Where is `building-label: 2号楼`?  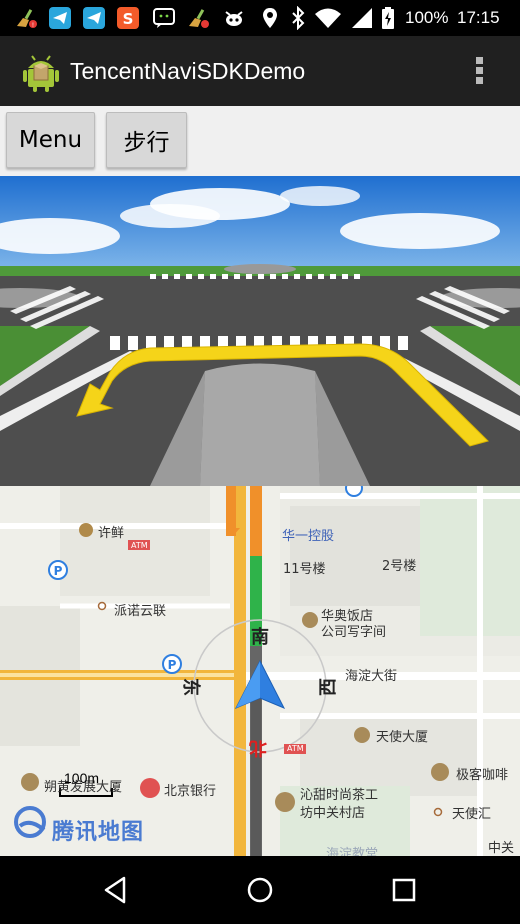
building-label: 2号楼 is located at coordinates (399, 566).